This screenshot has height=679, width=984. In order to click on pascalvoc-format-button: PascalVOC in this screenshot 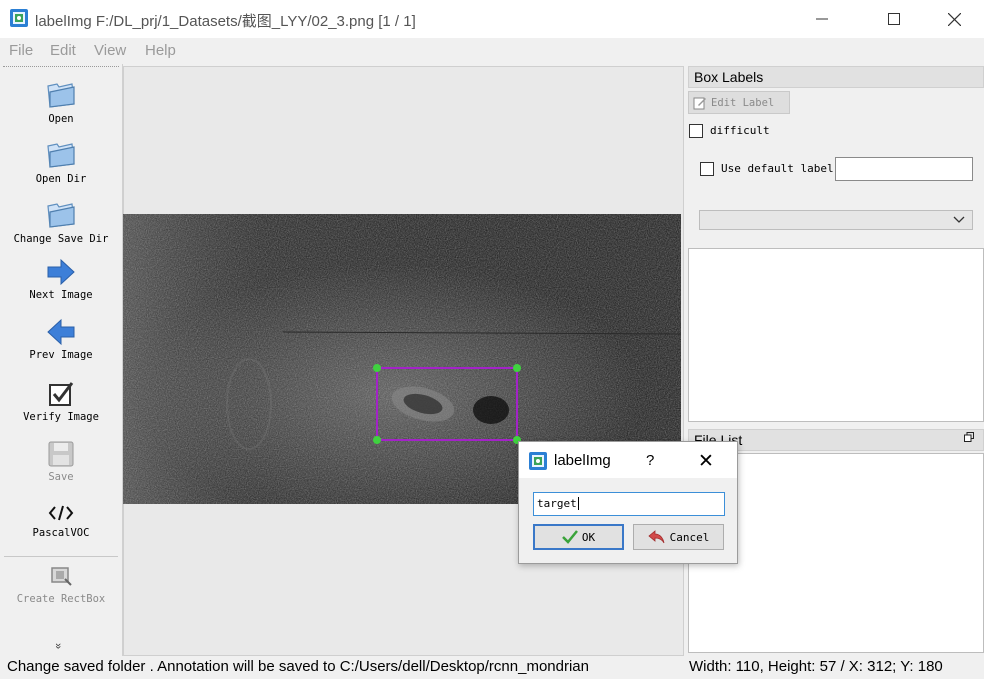, I will do `click(61, 520)`.